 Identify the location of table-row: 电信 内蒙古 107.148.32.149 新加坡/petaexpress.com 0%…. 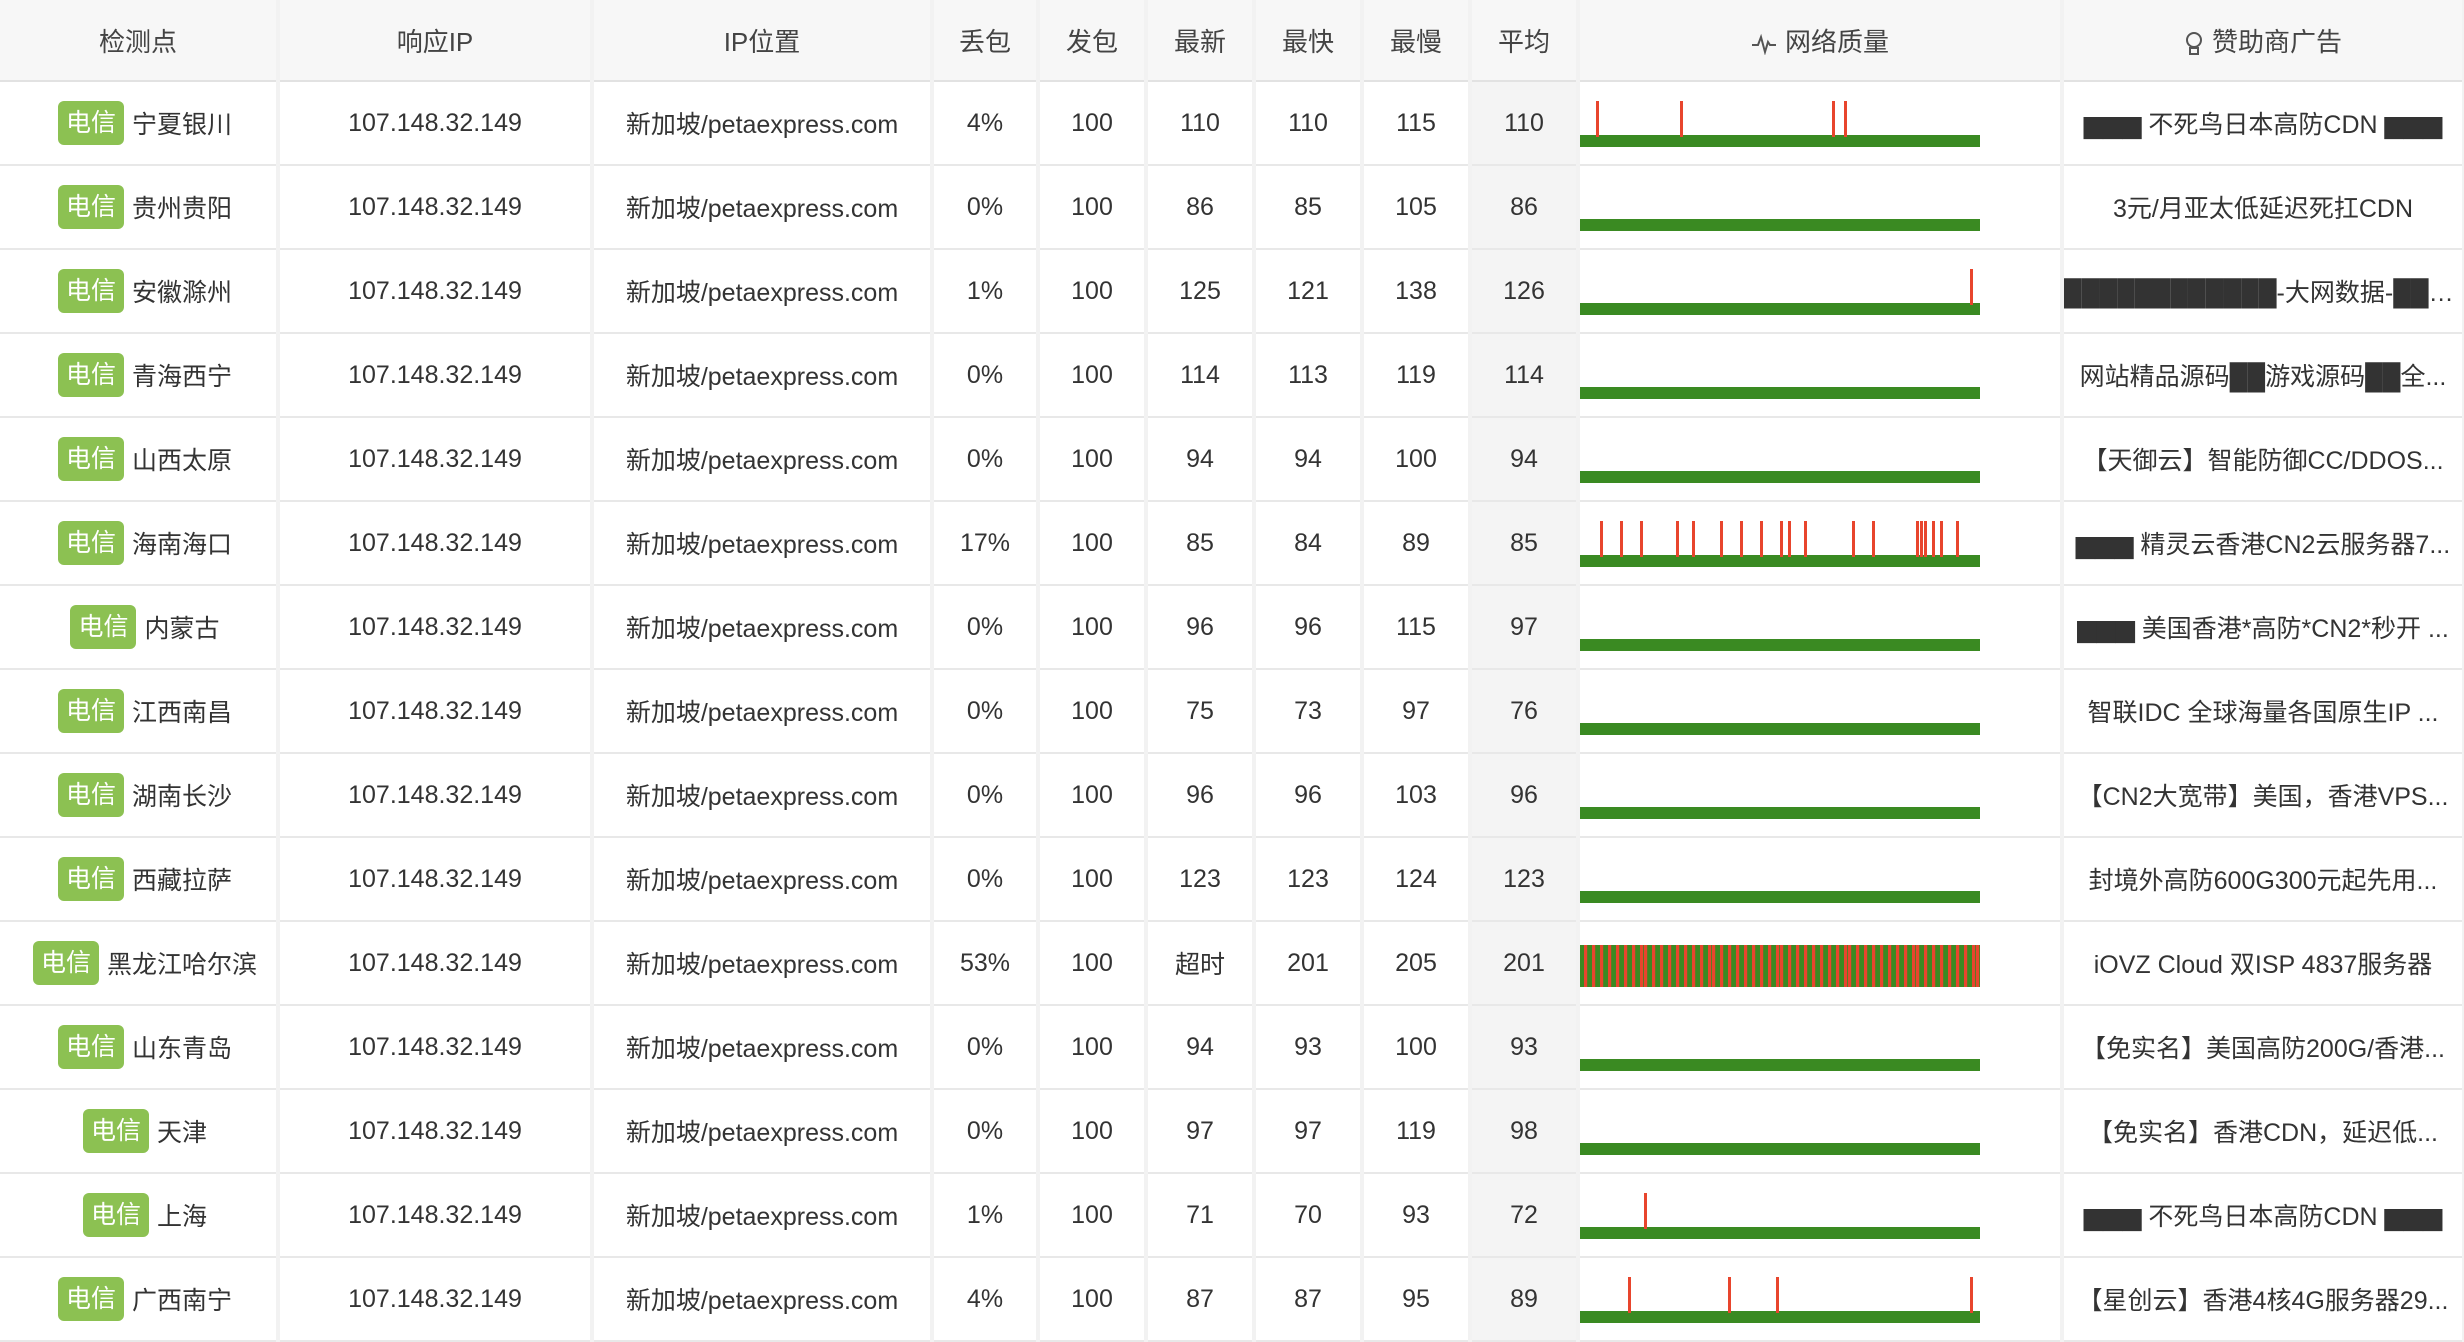
(1232, 627).